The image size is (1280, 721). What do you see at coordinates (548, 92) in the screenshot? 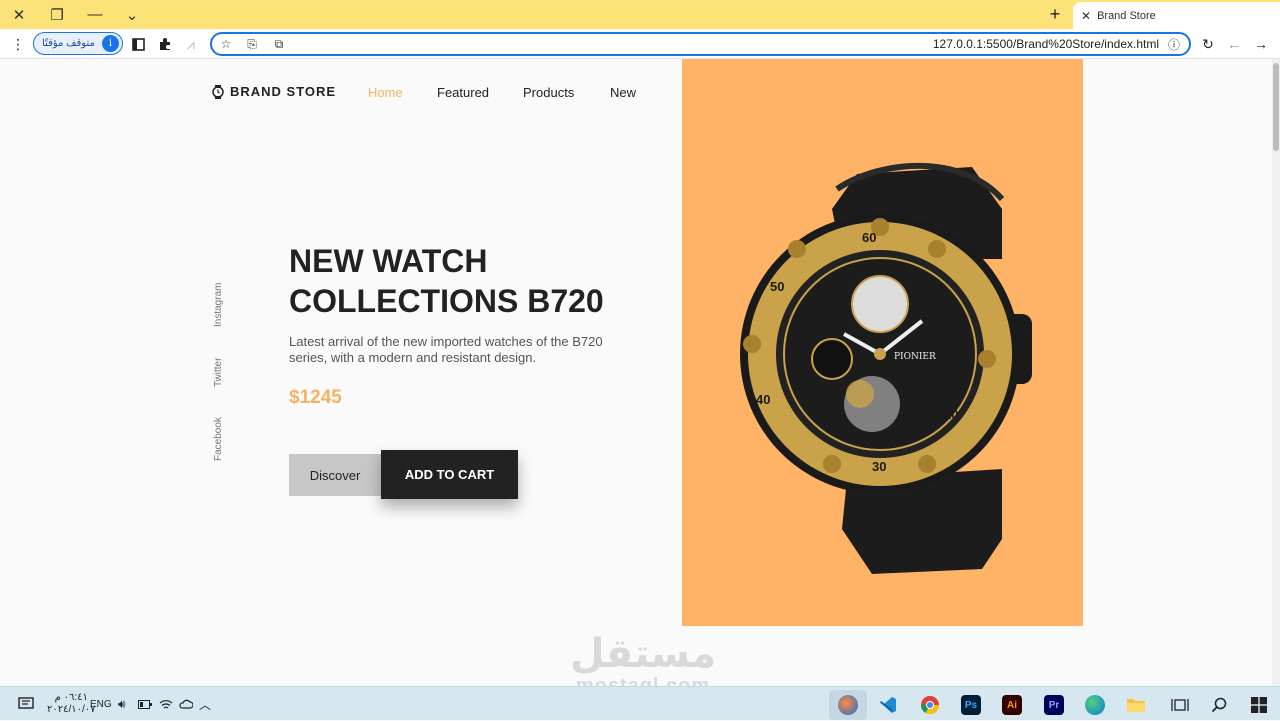
I see `nav-products: Products` at bounding box center [548, 92].